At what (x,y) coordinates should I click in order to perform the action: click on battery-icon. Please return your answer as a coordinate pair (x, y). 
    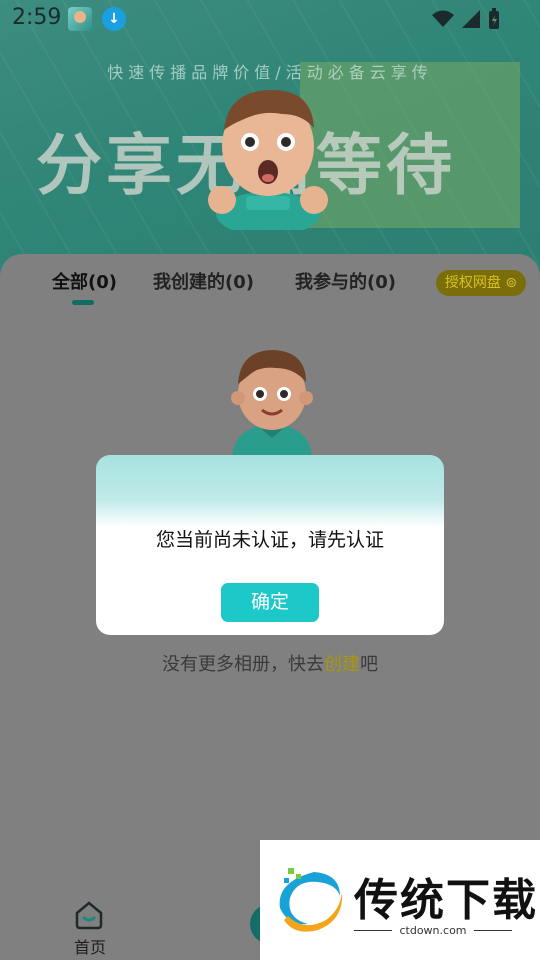
    Looking at the image, I should click on (494, 18).